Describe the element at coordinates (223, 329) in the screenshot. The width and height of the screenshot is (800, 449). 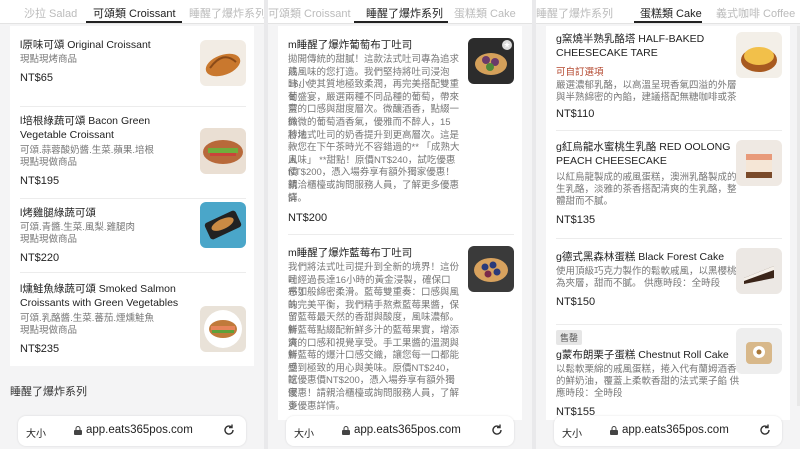
I see `salmon-croissant-photo` at that location.